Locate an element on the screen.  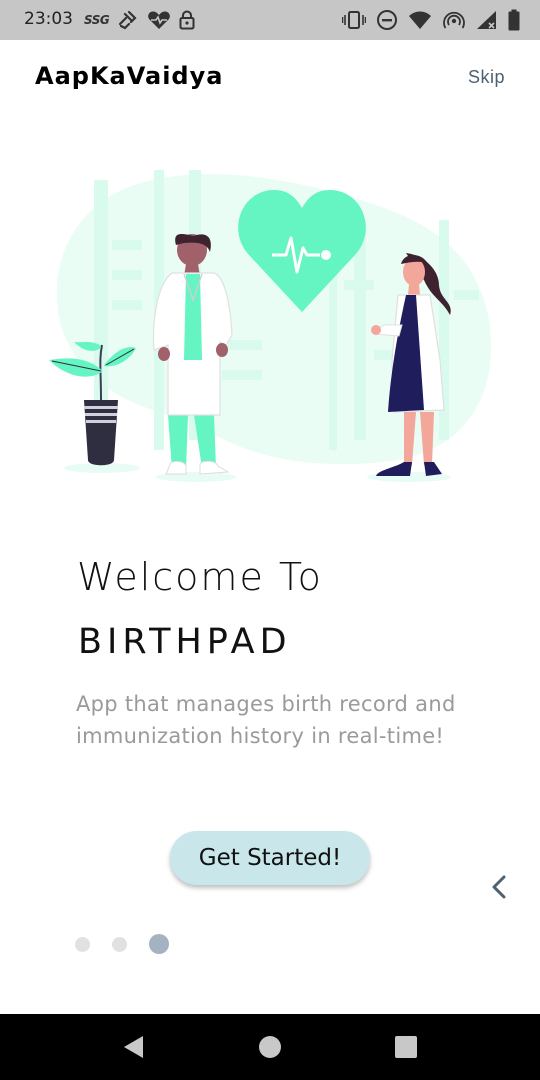
pager-dots is located at coordinates (122, 944).